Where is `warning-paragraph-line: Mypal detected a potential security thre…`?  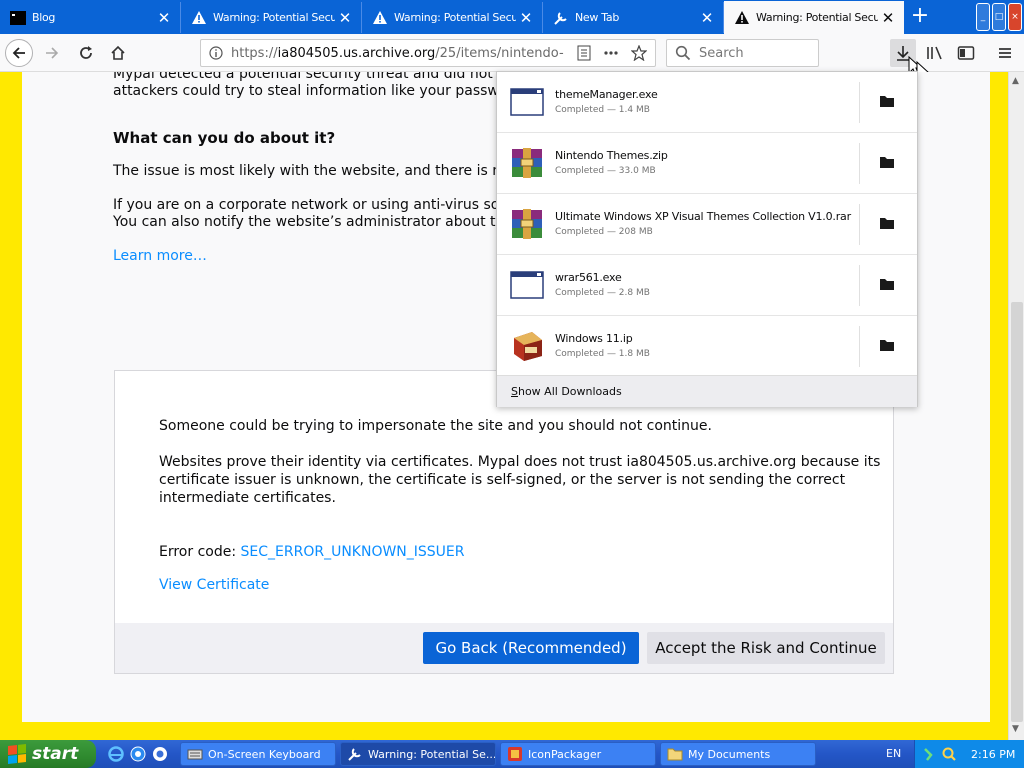 warning-paragraph-line: Mypal detected a potential security thre… is located at coordinates (336, 77).